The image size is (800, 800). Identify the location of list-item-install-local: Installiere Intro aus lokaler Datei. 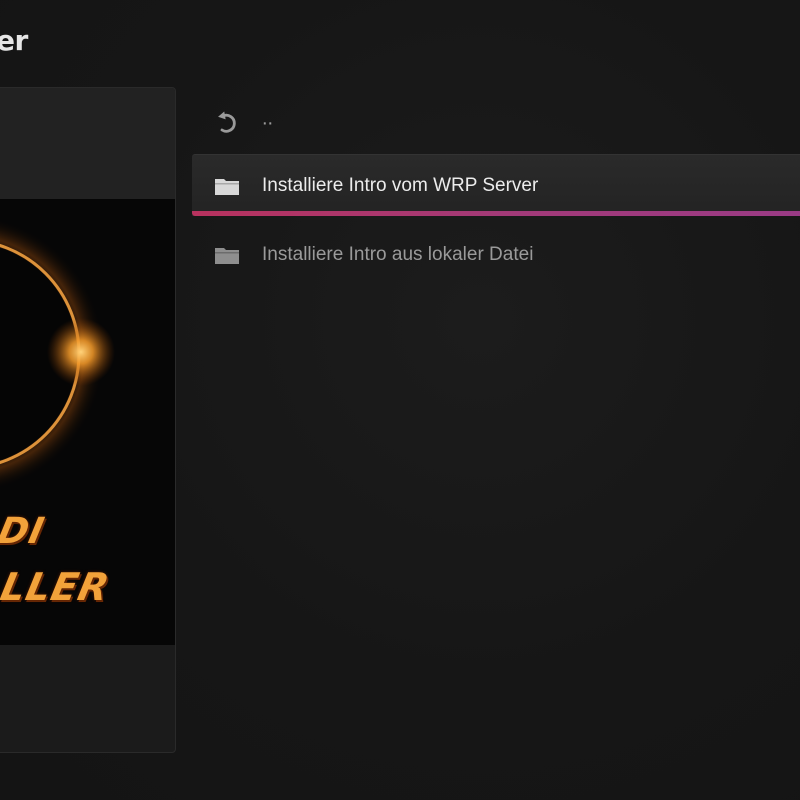
(496, 255).